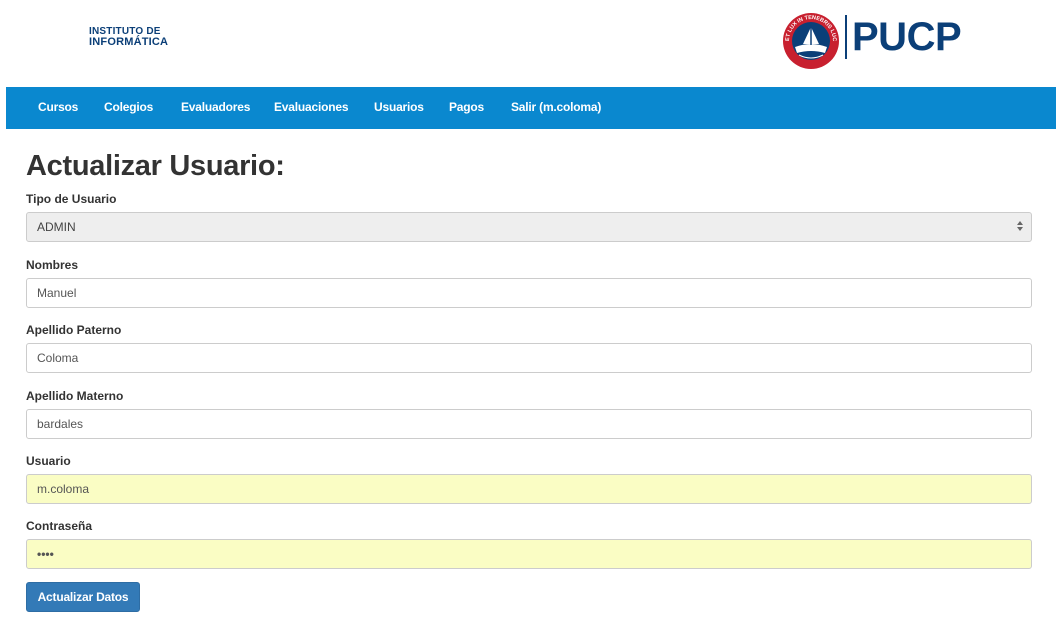  Describe the element at coordinates (529, 293) in the screenshot. I see `nombres-input: Manuel` at that location.